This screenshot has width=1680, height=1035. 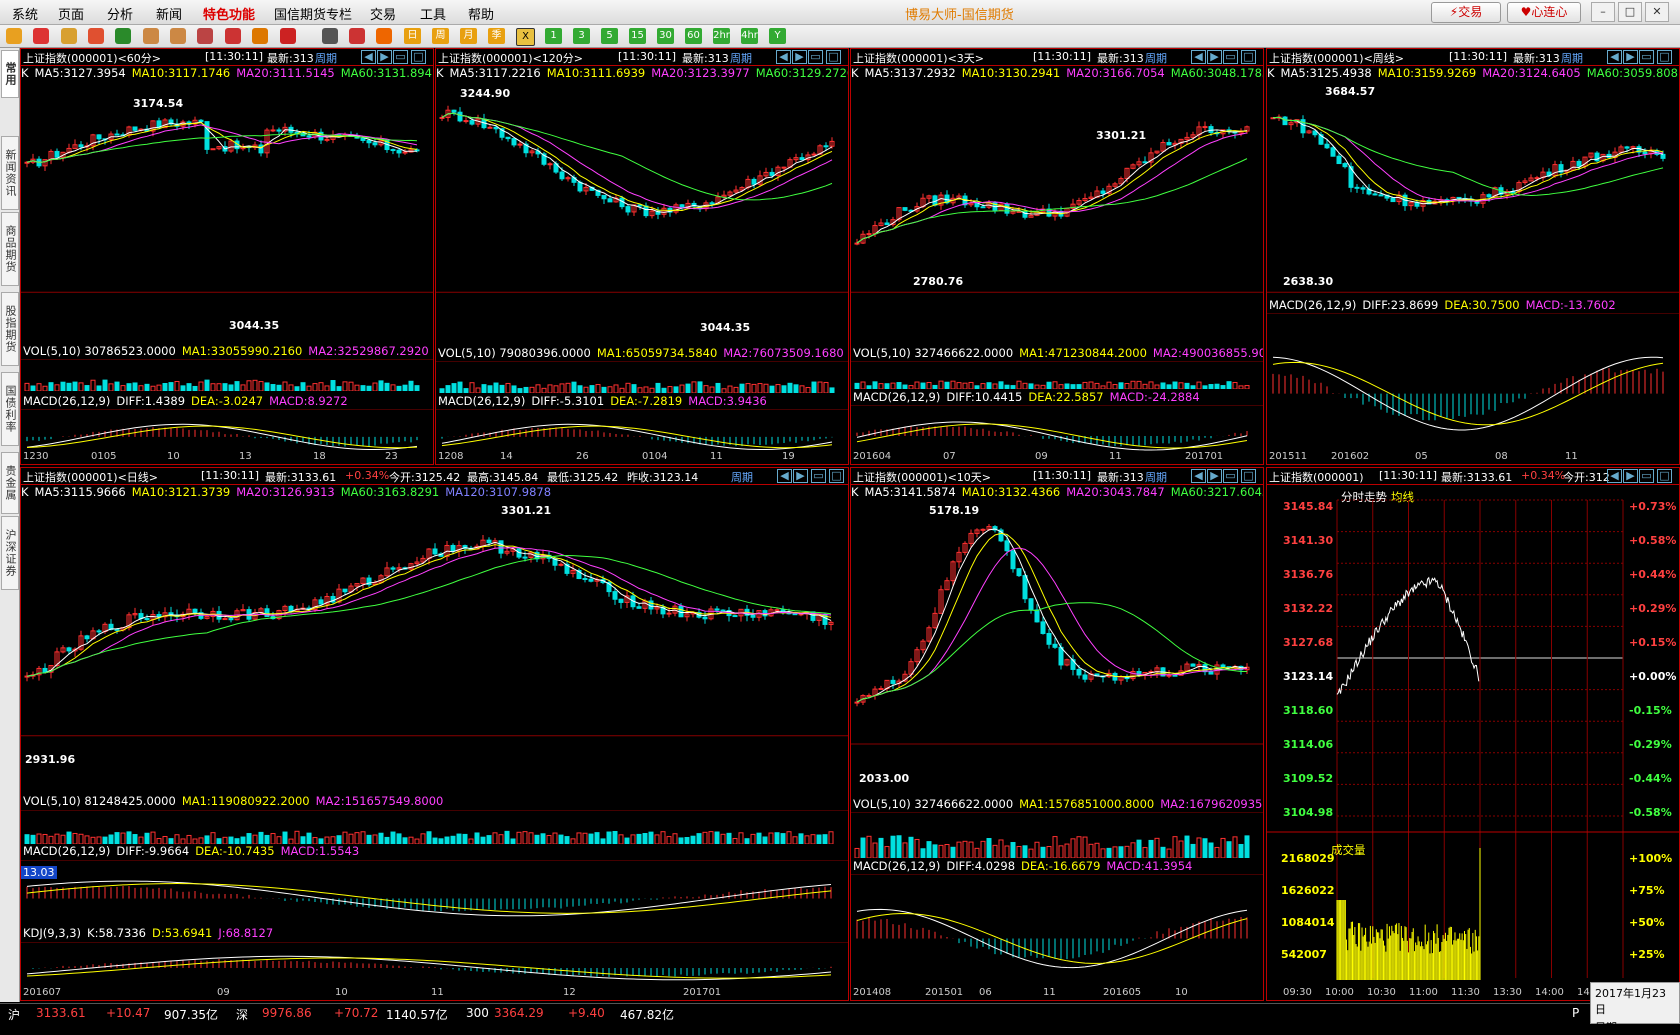 I want to click on close-button: ✕, so click(x=1657, y=12).